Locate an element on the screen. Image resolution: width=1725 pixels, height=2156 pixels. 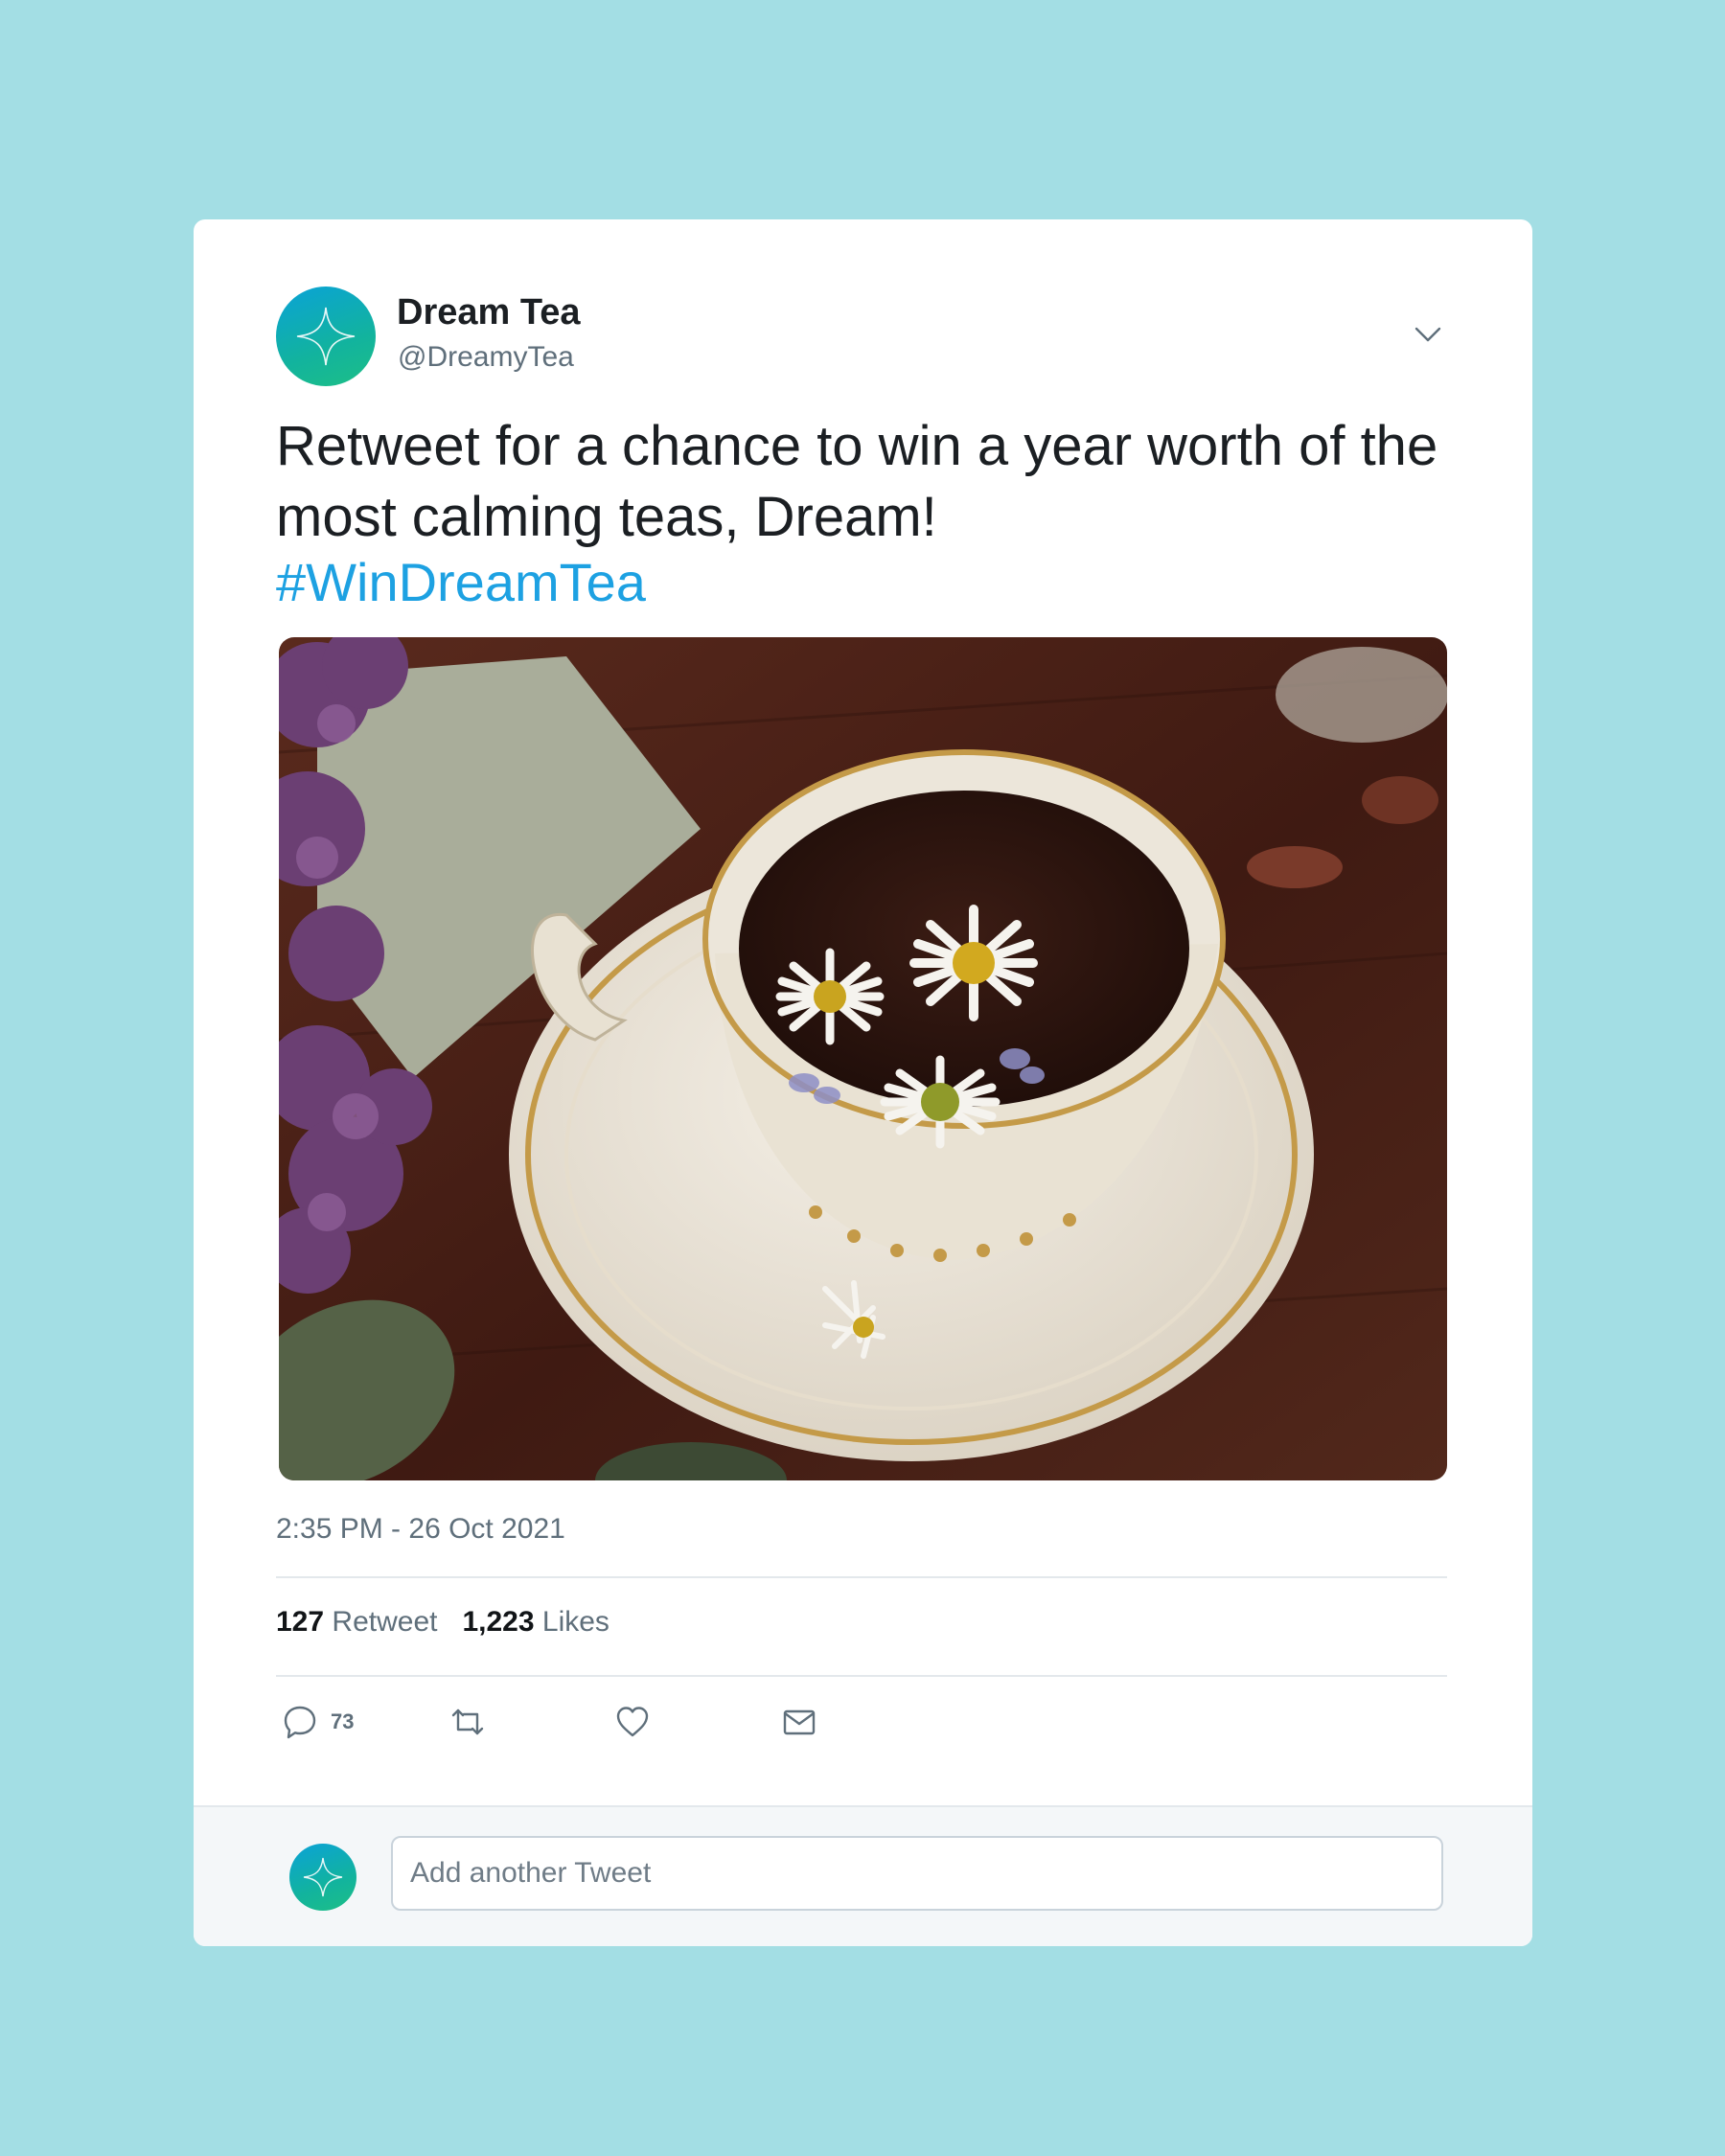
reply-icon is located at coordinates (300, 1722).